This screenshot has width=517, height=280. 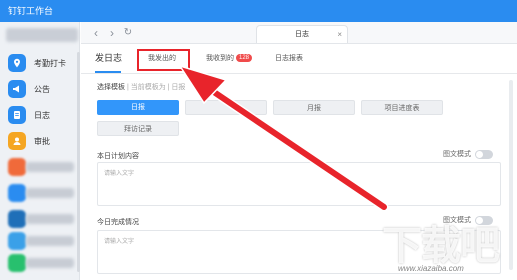 I want to click on rich-mode-label: 图文模式, so click(x=457, y=154).